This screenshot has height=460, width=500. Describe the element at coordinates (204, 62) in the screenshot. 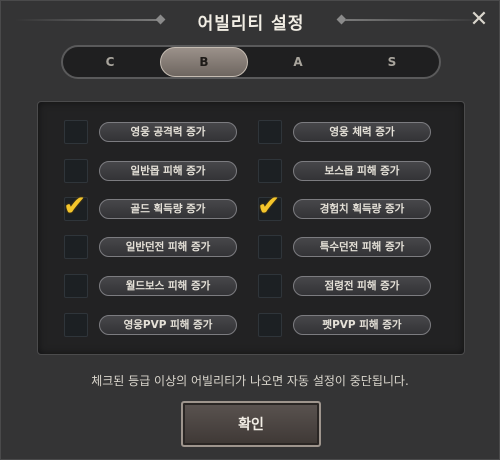

I see `tab-grade-b: B` at that location.